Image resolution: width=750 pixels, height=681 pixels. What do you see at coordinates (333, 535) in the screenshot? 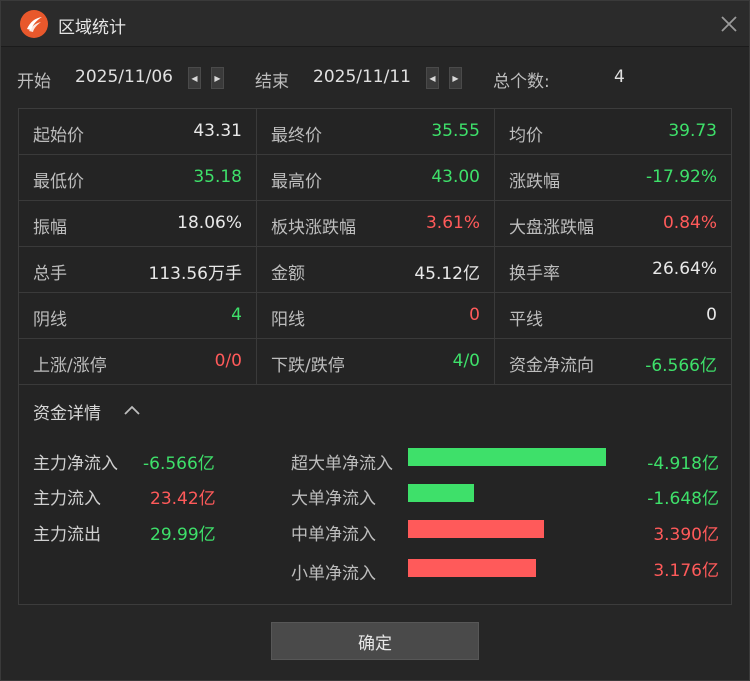
I see `flow-label: 中单净流入` at bounding box center [333, 535].